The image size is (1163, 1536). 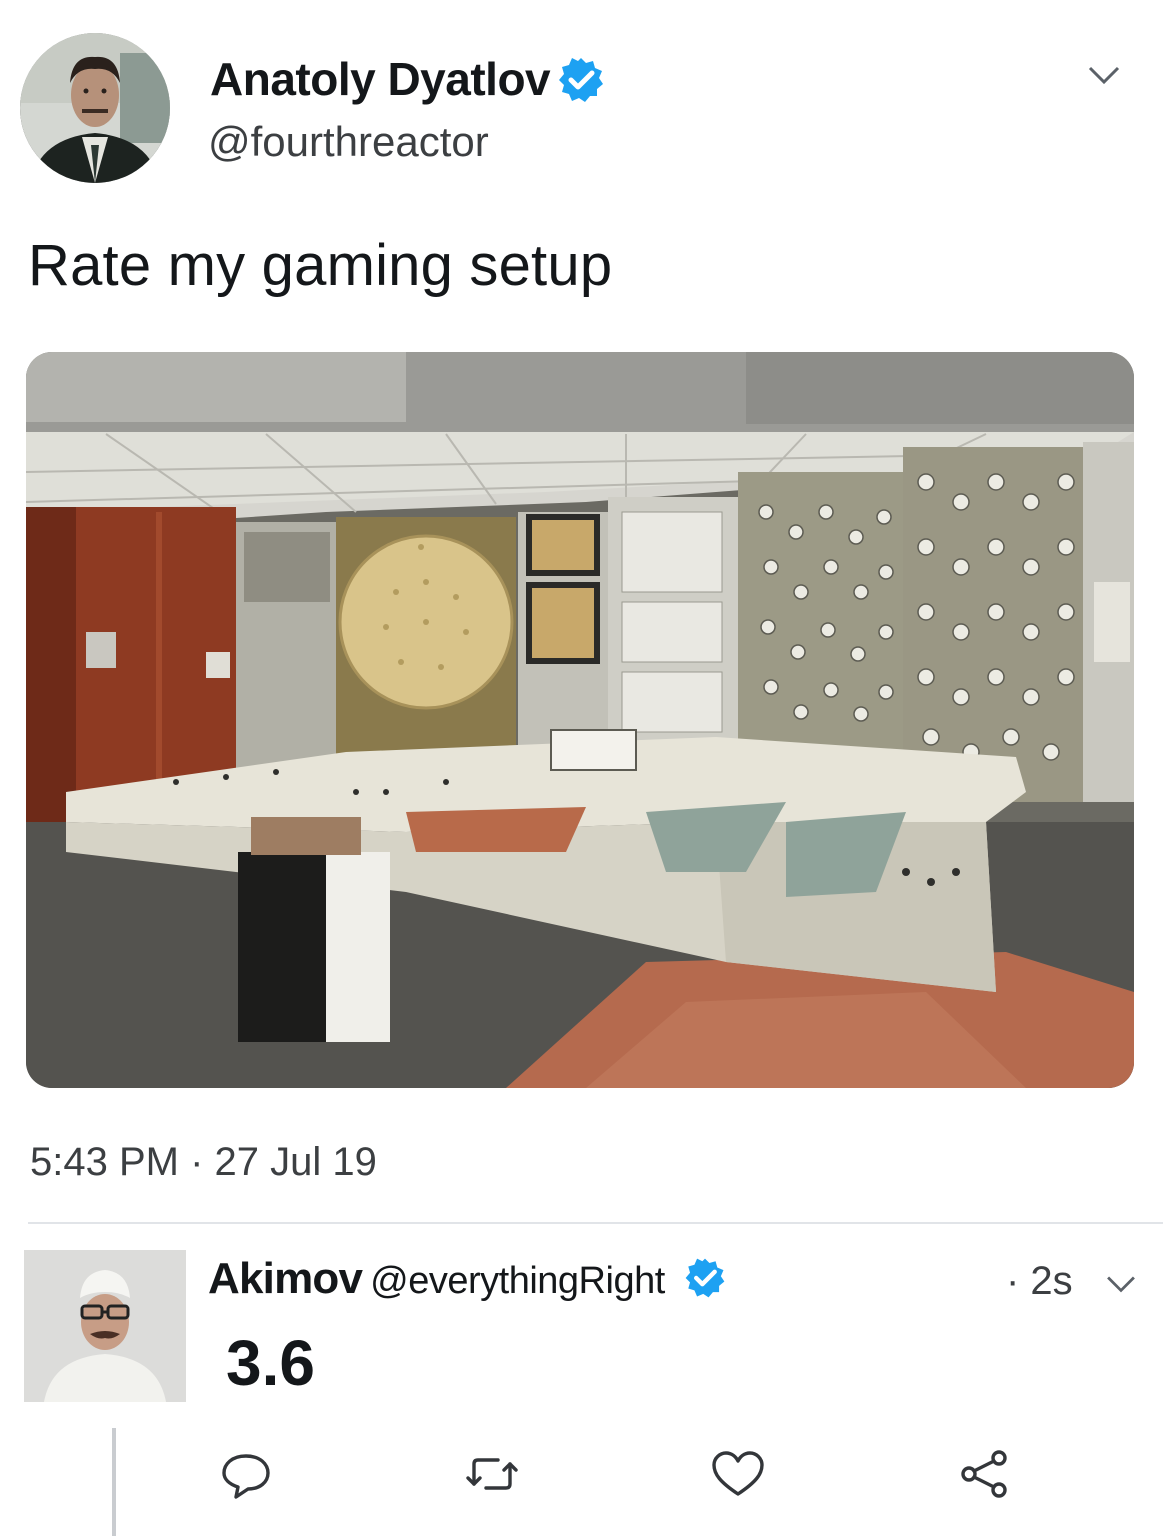 I want to click on reply-icon, so click(x=246, y=1474).